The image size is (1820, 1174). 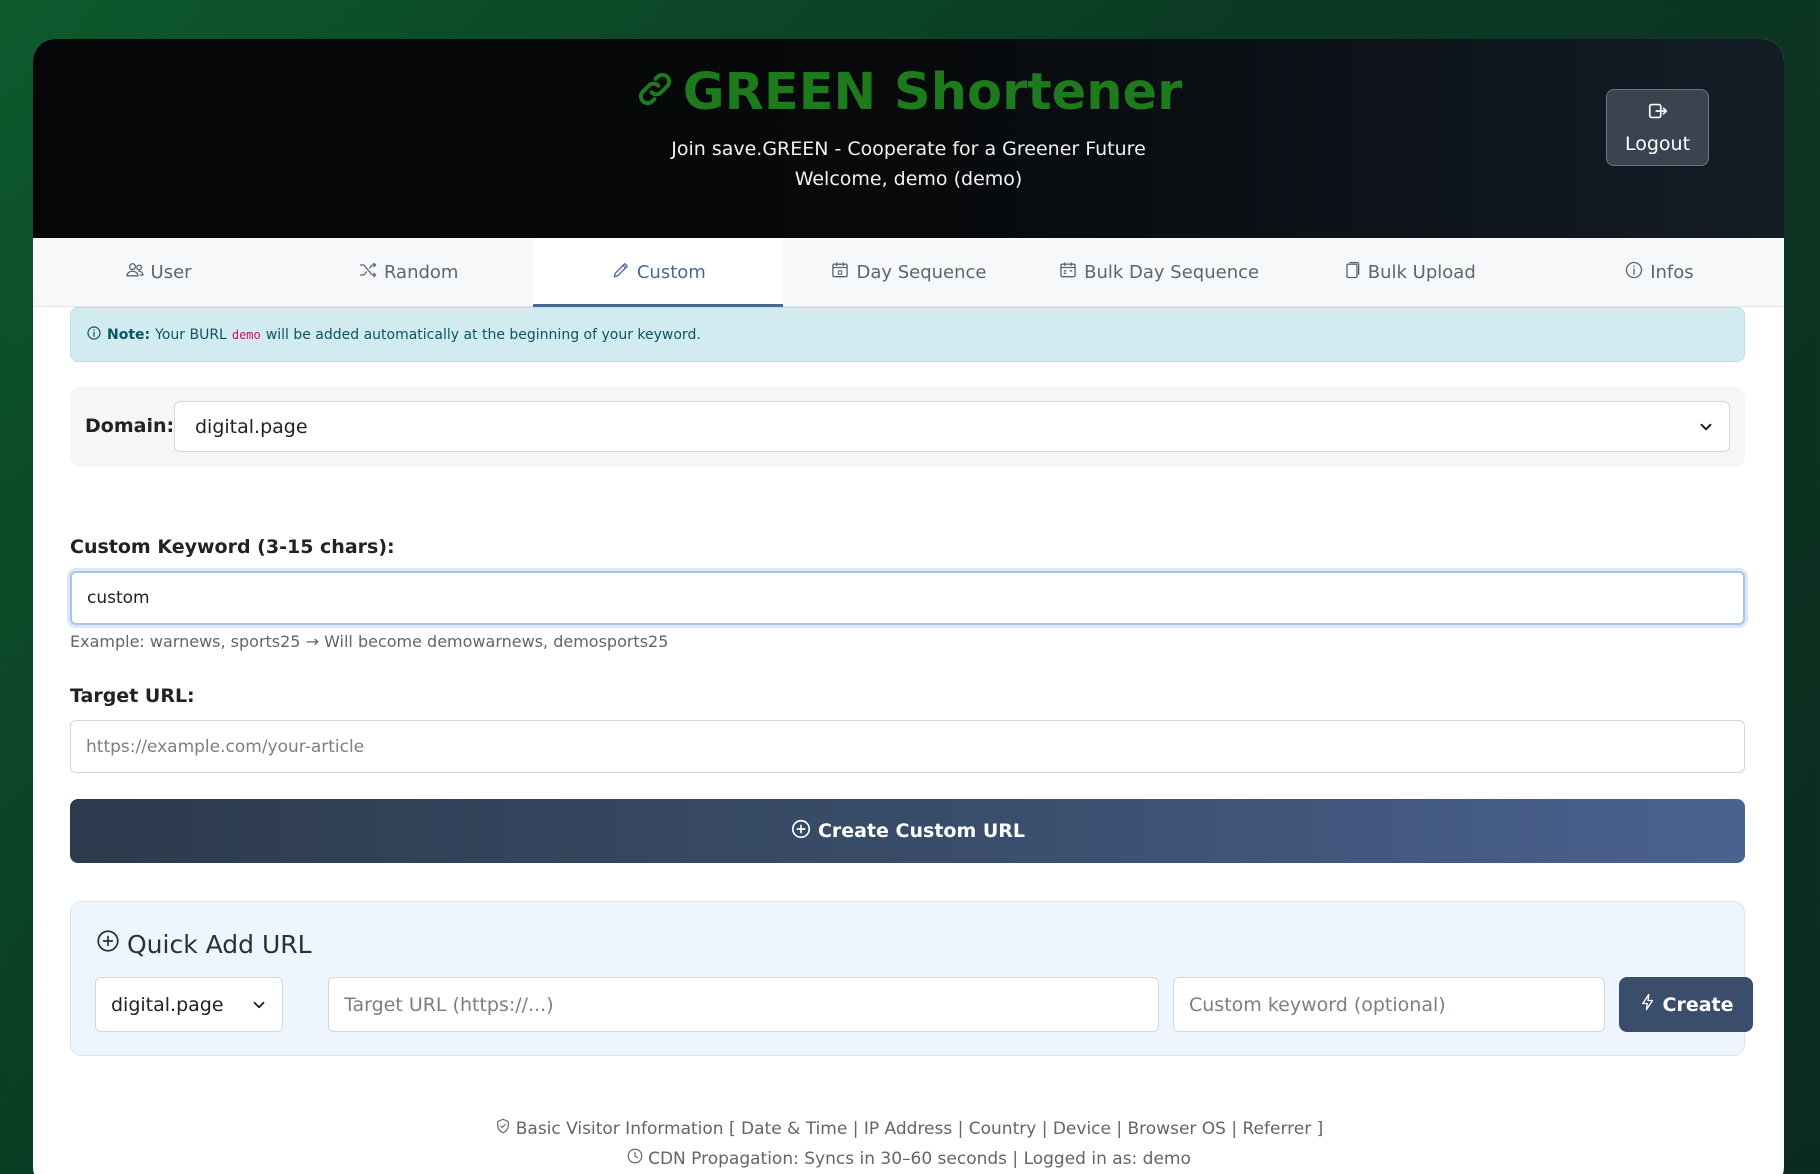 What do you see at coordinates (129, 334) in the screenshot?
I see `note-label: Note:` at bounding box center [129, 334].